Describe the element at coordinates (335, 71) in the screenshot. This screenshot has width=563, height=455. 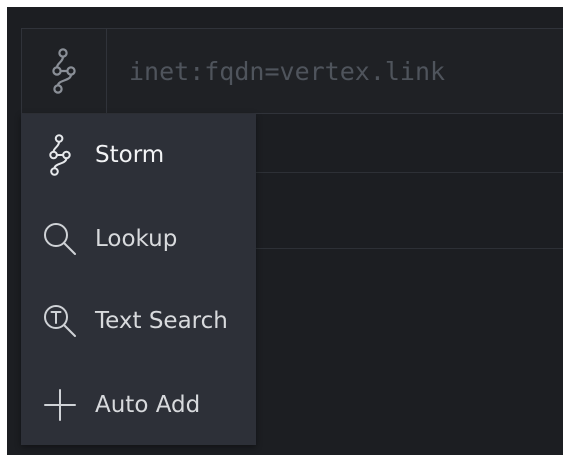
I see `query-input` at that location.